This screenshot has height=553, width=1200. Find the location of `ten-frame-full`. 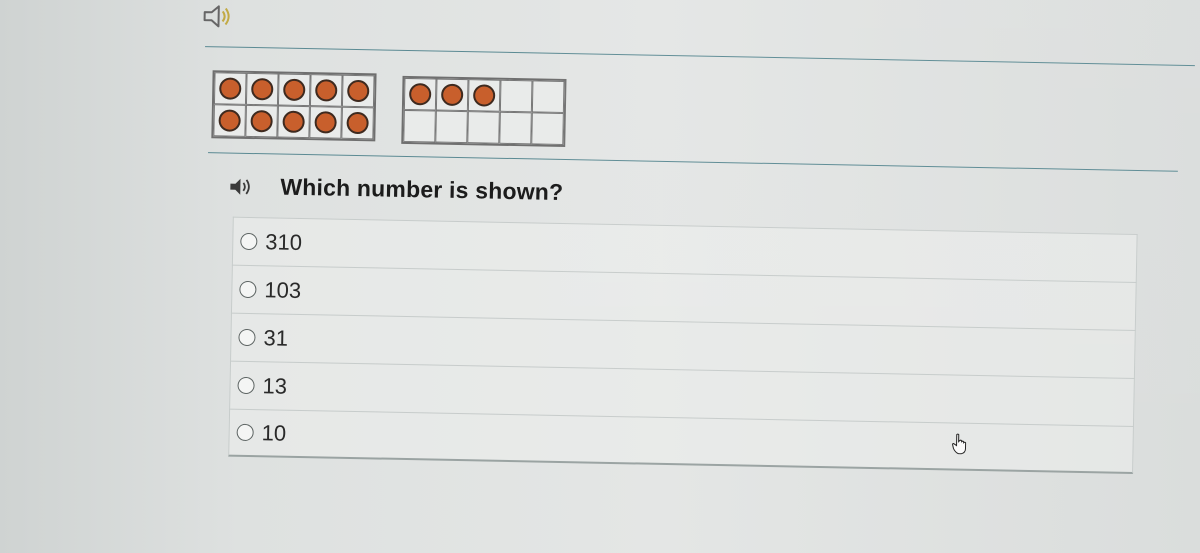

ten-frame-full is located at coordinates (294, 106).